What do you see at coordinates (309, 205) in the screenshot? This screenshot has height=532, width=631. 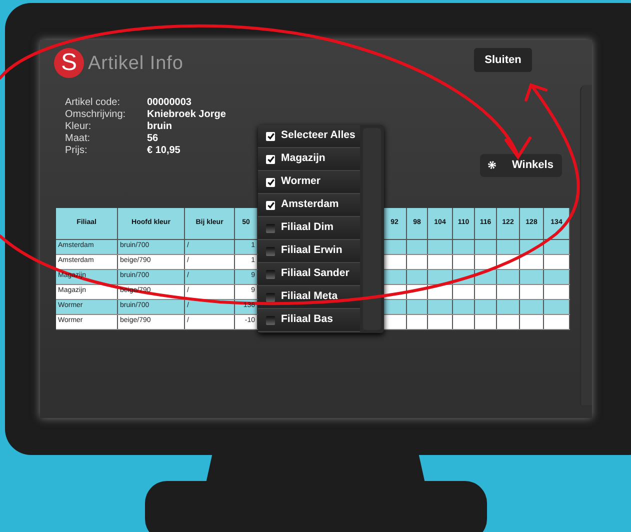 I see `store-menu-item: Amsterdam` at bounding box center [309, 205].